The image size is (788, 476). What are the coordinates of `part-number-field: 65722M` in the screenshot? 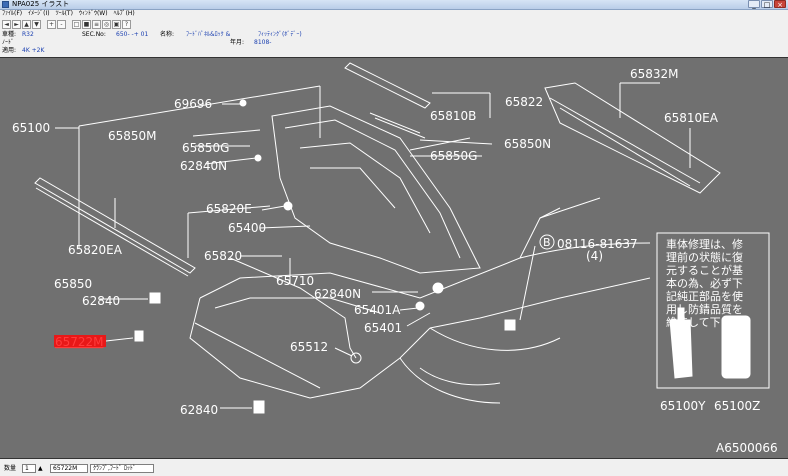 It's located at (69, 468).